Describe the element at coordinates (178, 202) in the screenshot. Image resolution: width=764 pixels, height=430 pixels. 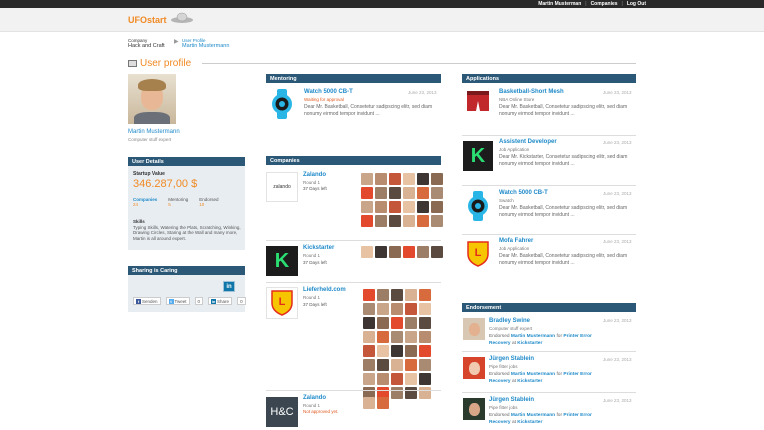
I see `stat-mentoring: Mentoring 5` at that location.